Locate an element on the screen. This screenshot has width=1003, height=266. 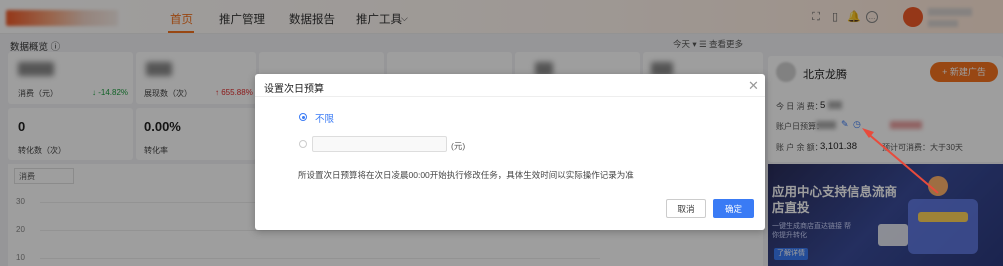
annotation-arrow-icon is located at coordinates (900, 161).